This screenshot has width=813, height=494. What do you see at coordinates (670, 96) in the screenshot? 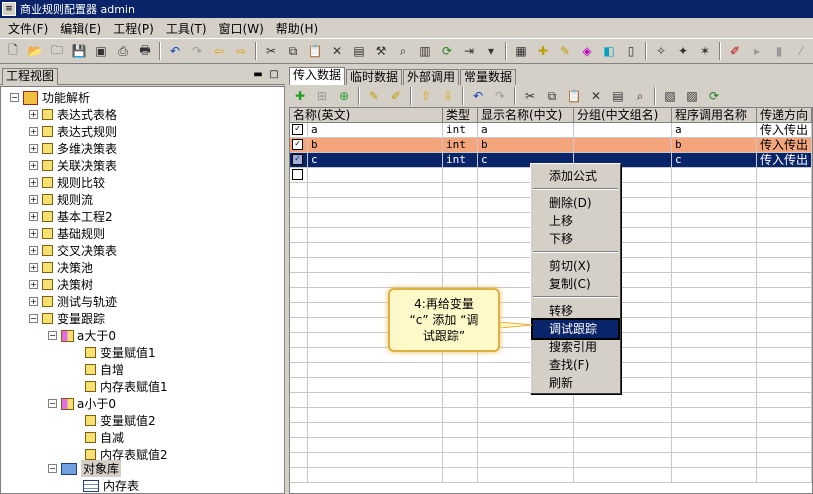
I see `import-icon: ▧` at bounding box center [670, 96].